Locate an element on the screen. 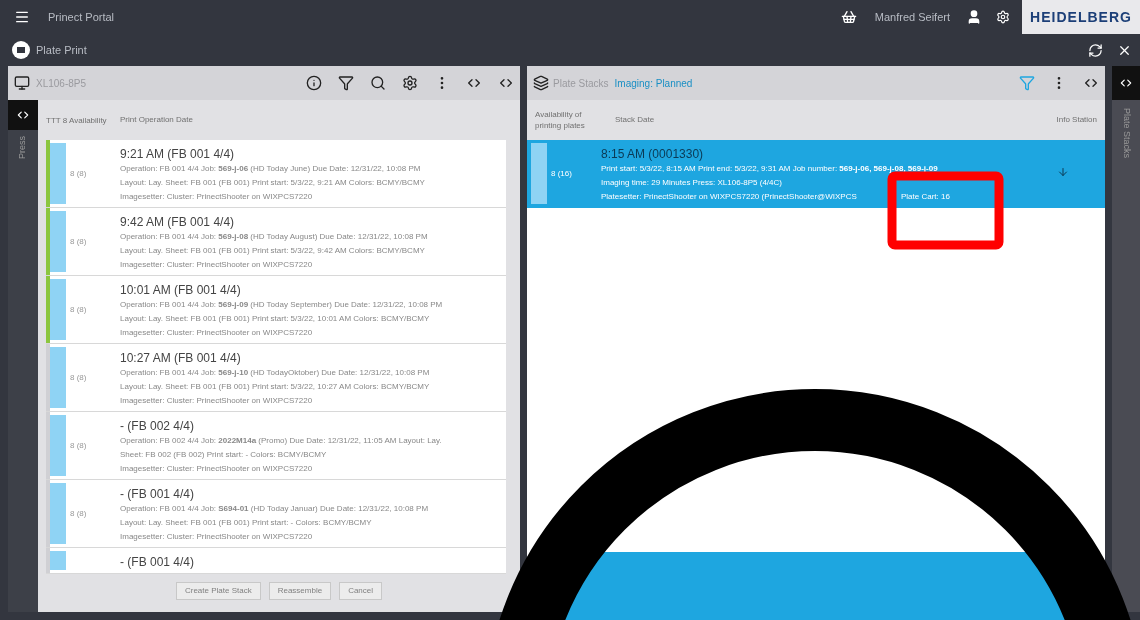 The height and width of the screenshot is (620, 1140). list-row is located at coordinates (816, 174).